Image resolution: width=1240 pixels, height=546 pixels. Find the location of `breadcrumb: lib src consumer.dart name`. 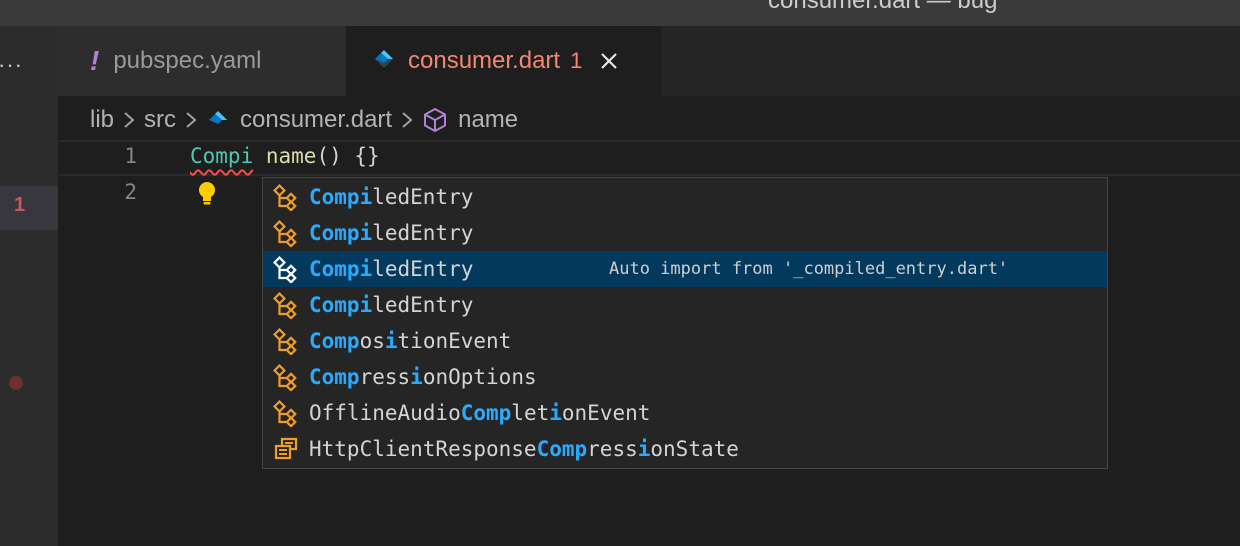

breadcrumb: lib src consumer.dart name is located at coordinates (304, 120).